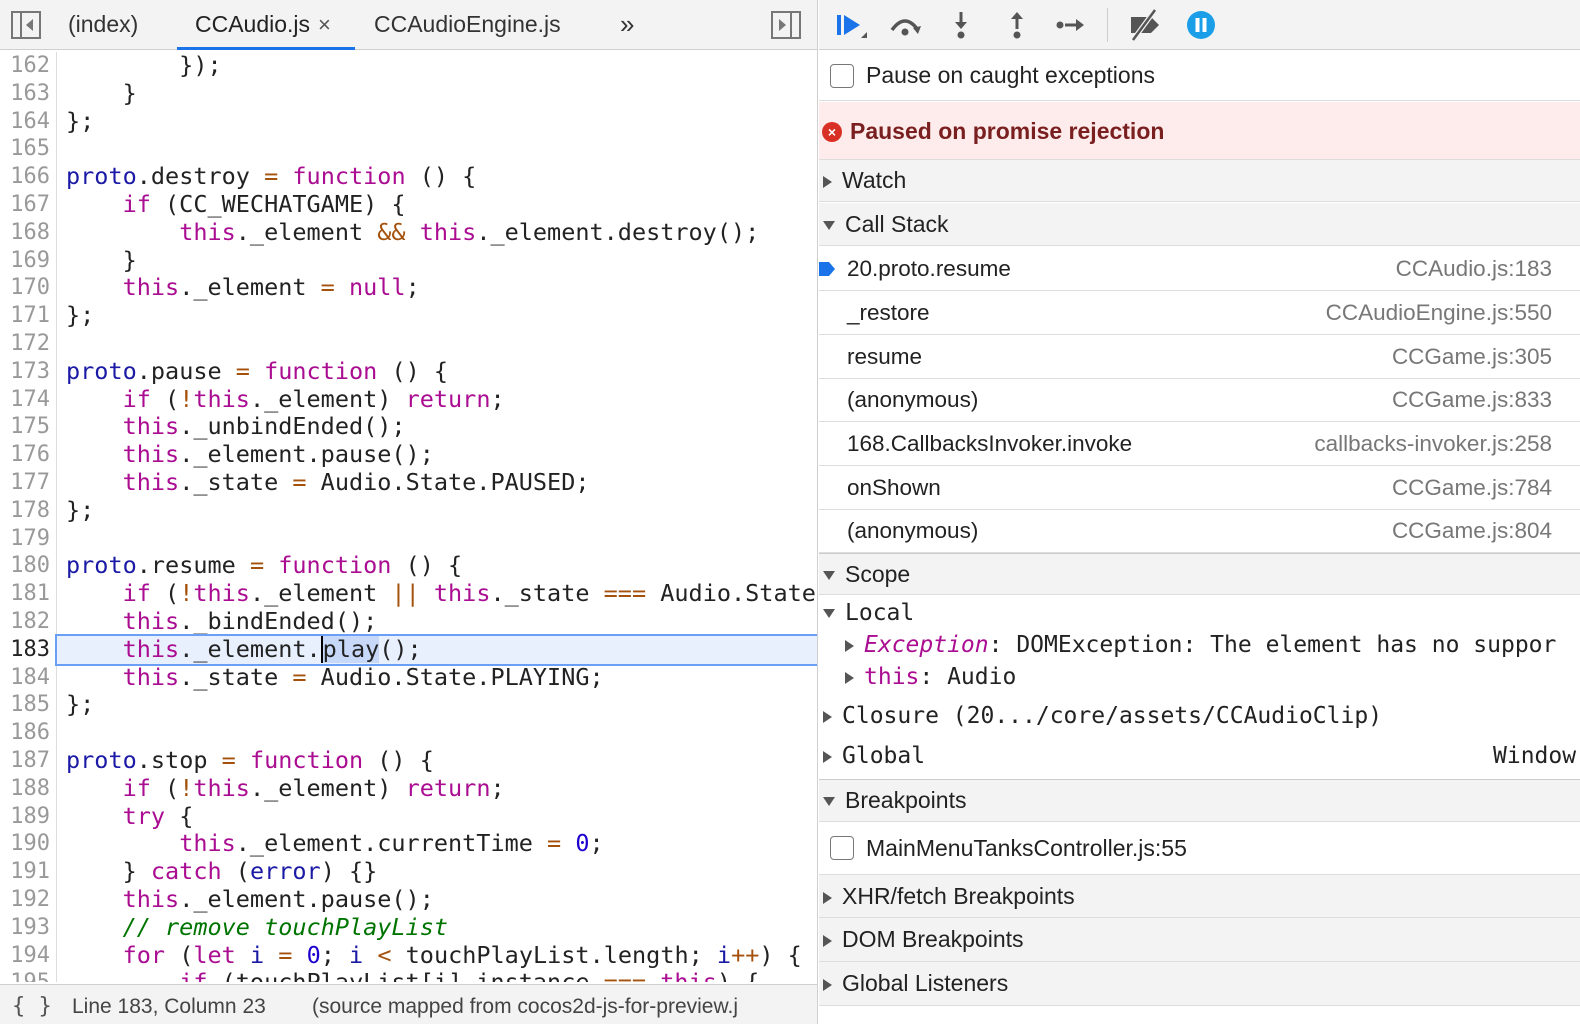 This screenshot has width=1580, height=1024. I want to click on this-property: this: Audio, so click(928, 677).